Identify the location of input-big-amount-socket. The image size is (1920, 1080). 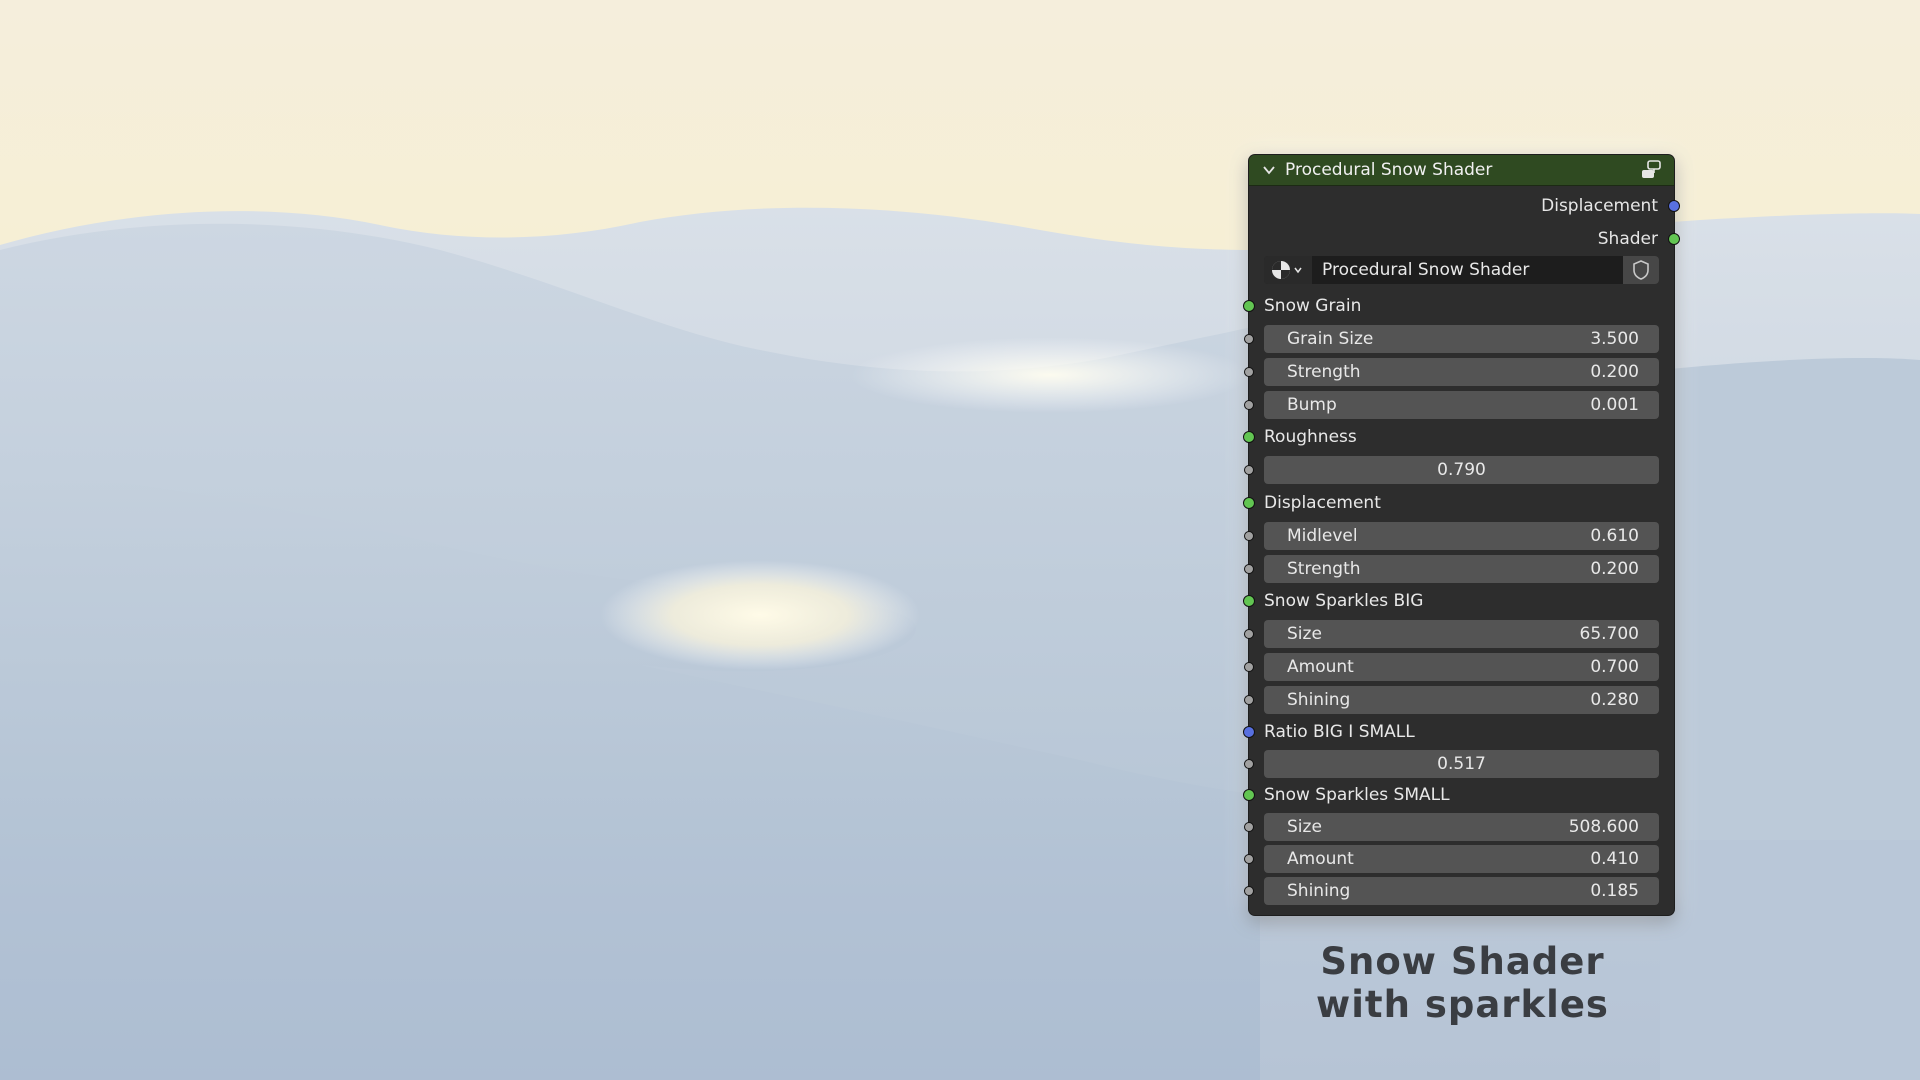
(1249, 667).